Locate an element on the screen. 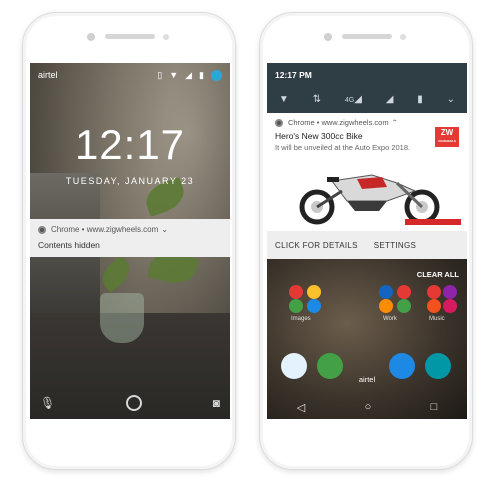 The height and width of the screenshot is (482, 496). notification-title: Hero's New 300cc Bike is located at coordinates (319, 136).